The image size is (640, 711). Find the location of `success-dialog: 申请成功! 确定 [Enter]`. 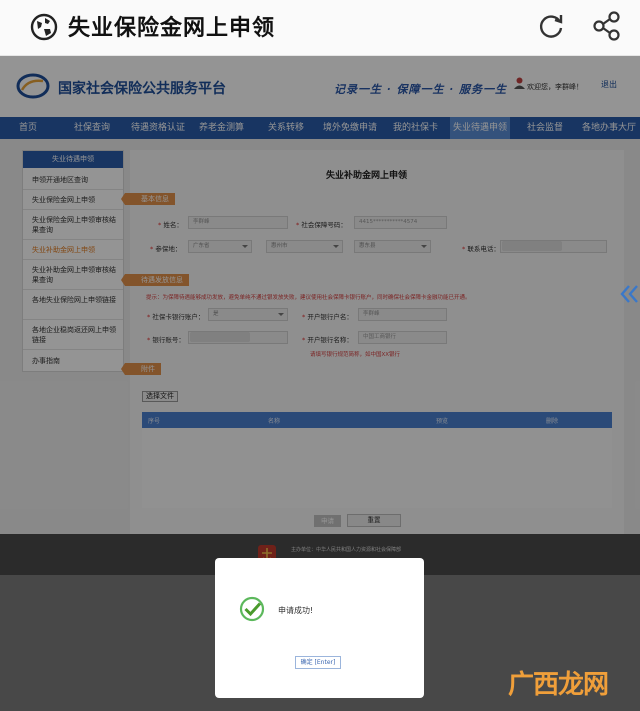

success-dialog: 申请成功! 确定 [Enter] is located at coordinates (319, 628).